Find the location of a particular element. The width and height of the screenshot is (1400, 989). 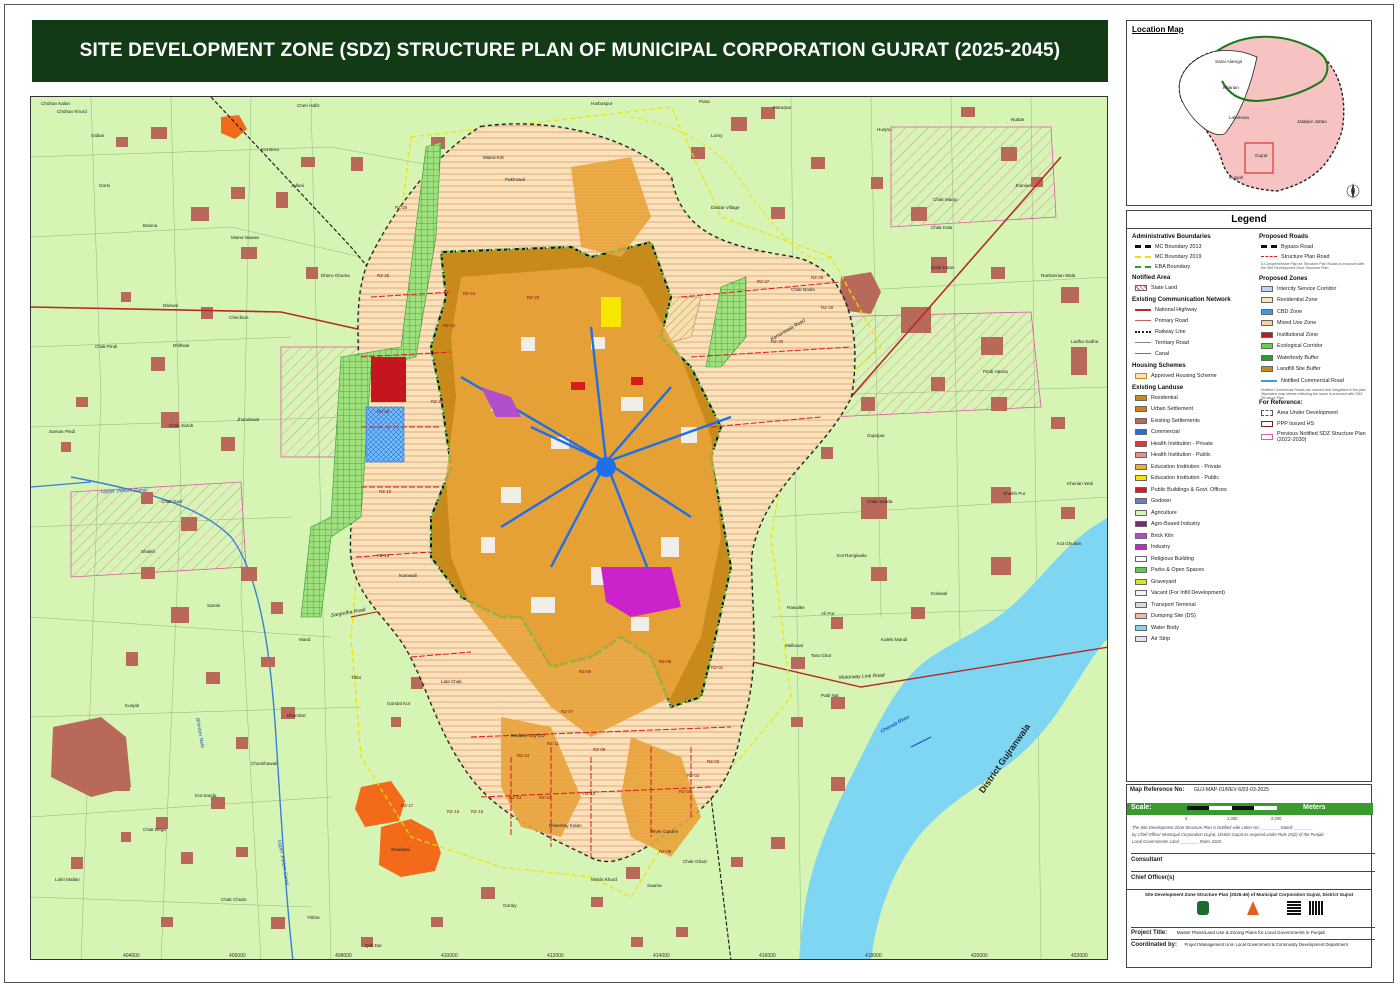

village-label: Kherian Wali is located at coordinates (1080, 483).